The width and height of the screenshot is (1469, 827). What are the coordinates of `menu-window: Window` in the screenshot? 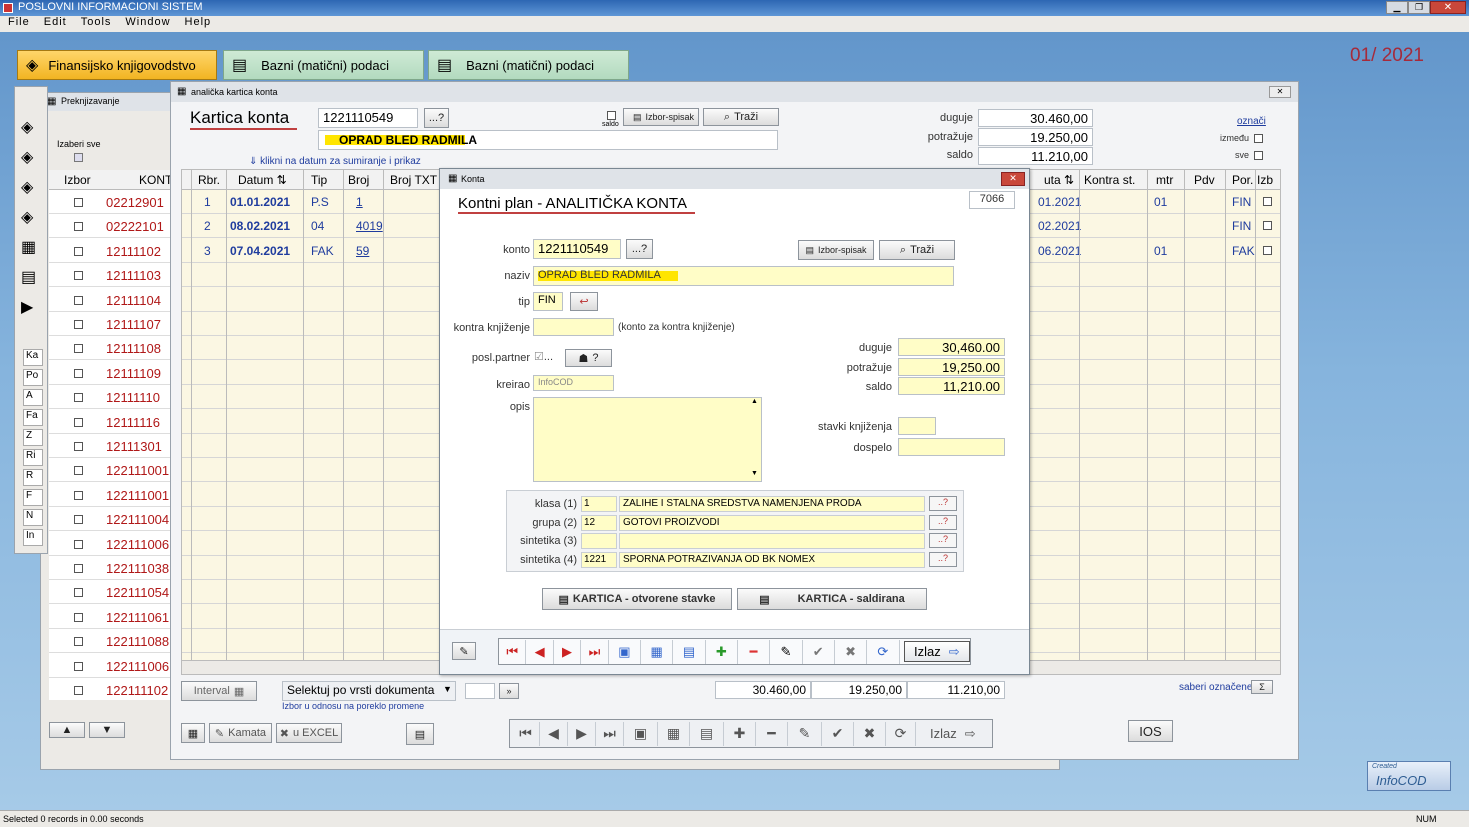 It's located at (147, 24).